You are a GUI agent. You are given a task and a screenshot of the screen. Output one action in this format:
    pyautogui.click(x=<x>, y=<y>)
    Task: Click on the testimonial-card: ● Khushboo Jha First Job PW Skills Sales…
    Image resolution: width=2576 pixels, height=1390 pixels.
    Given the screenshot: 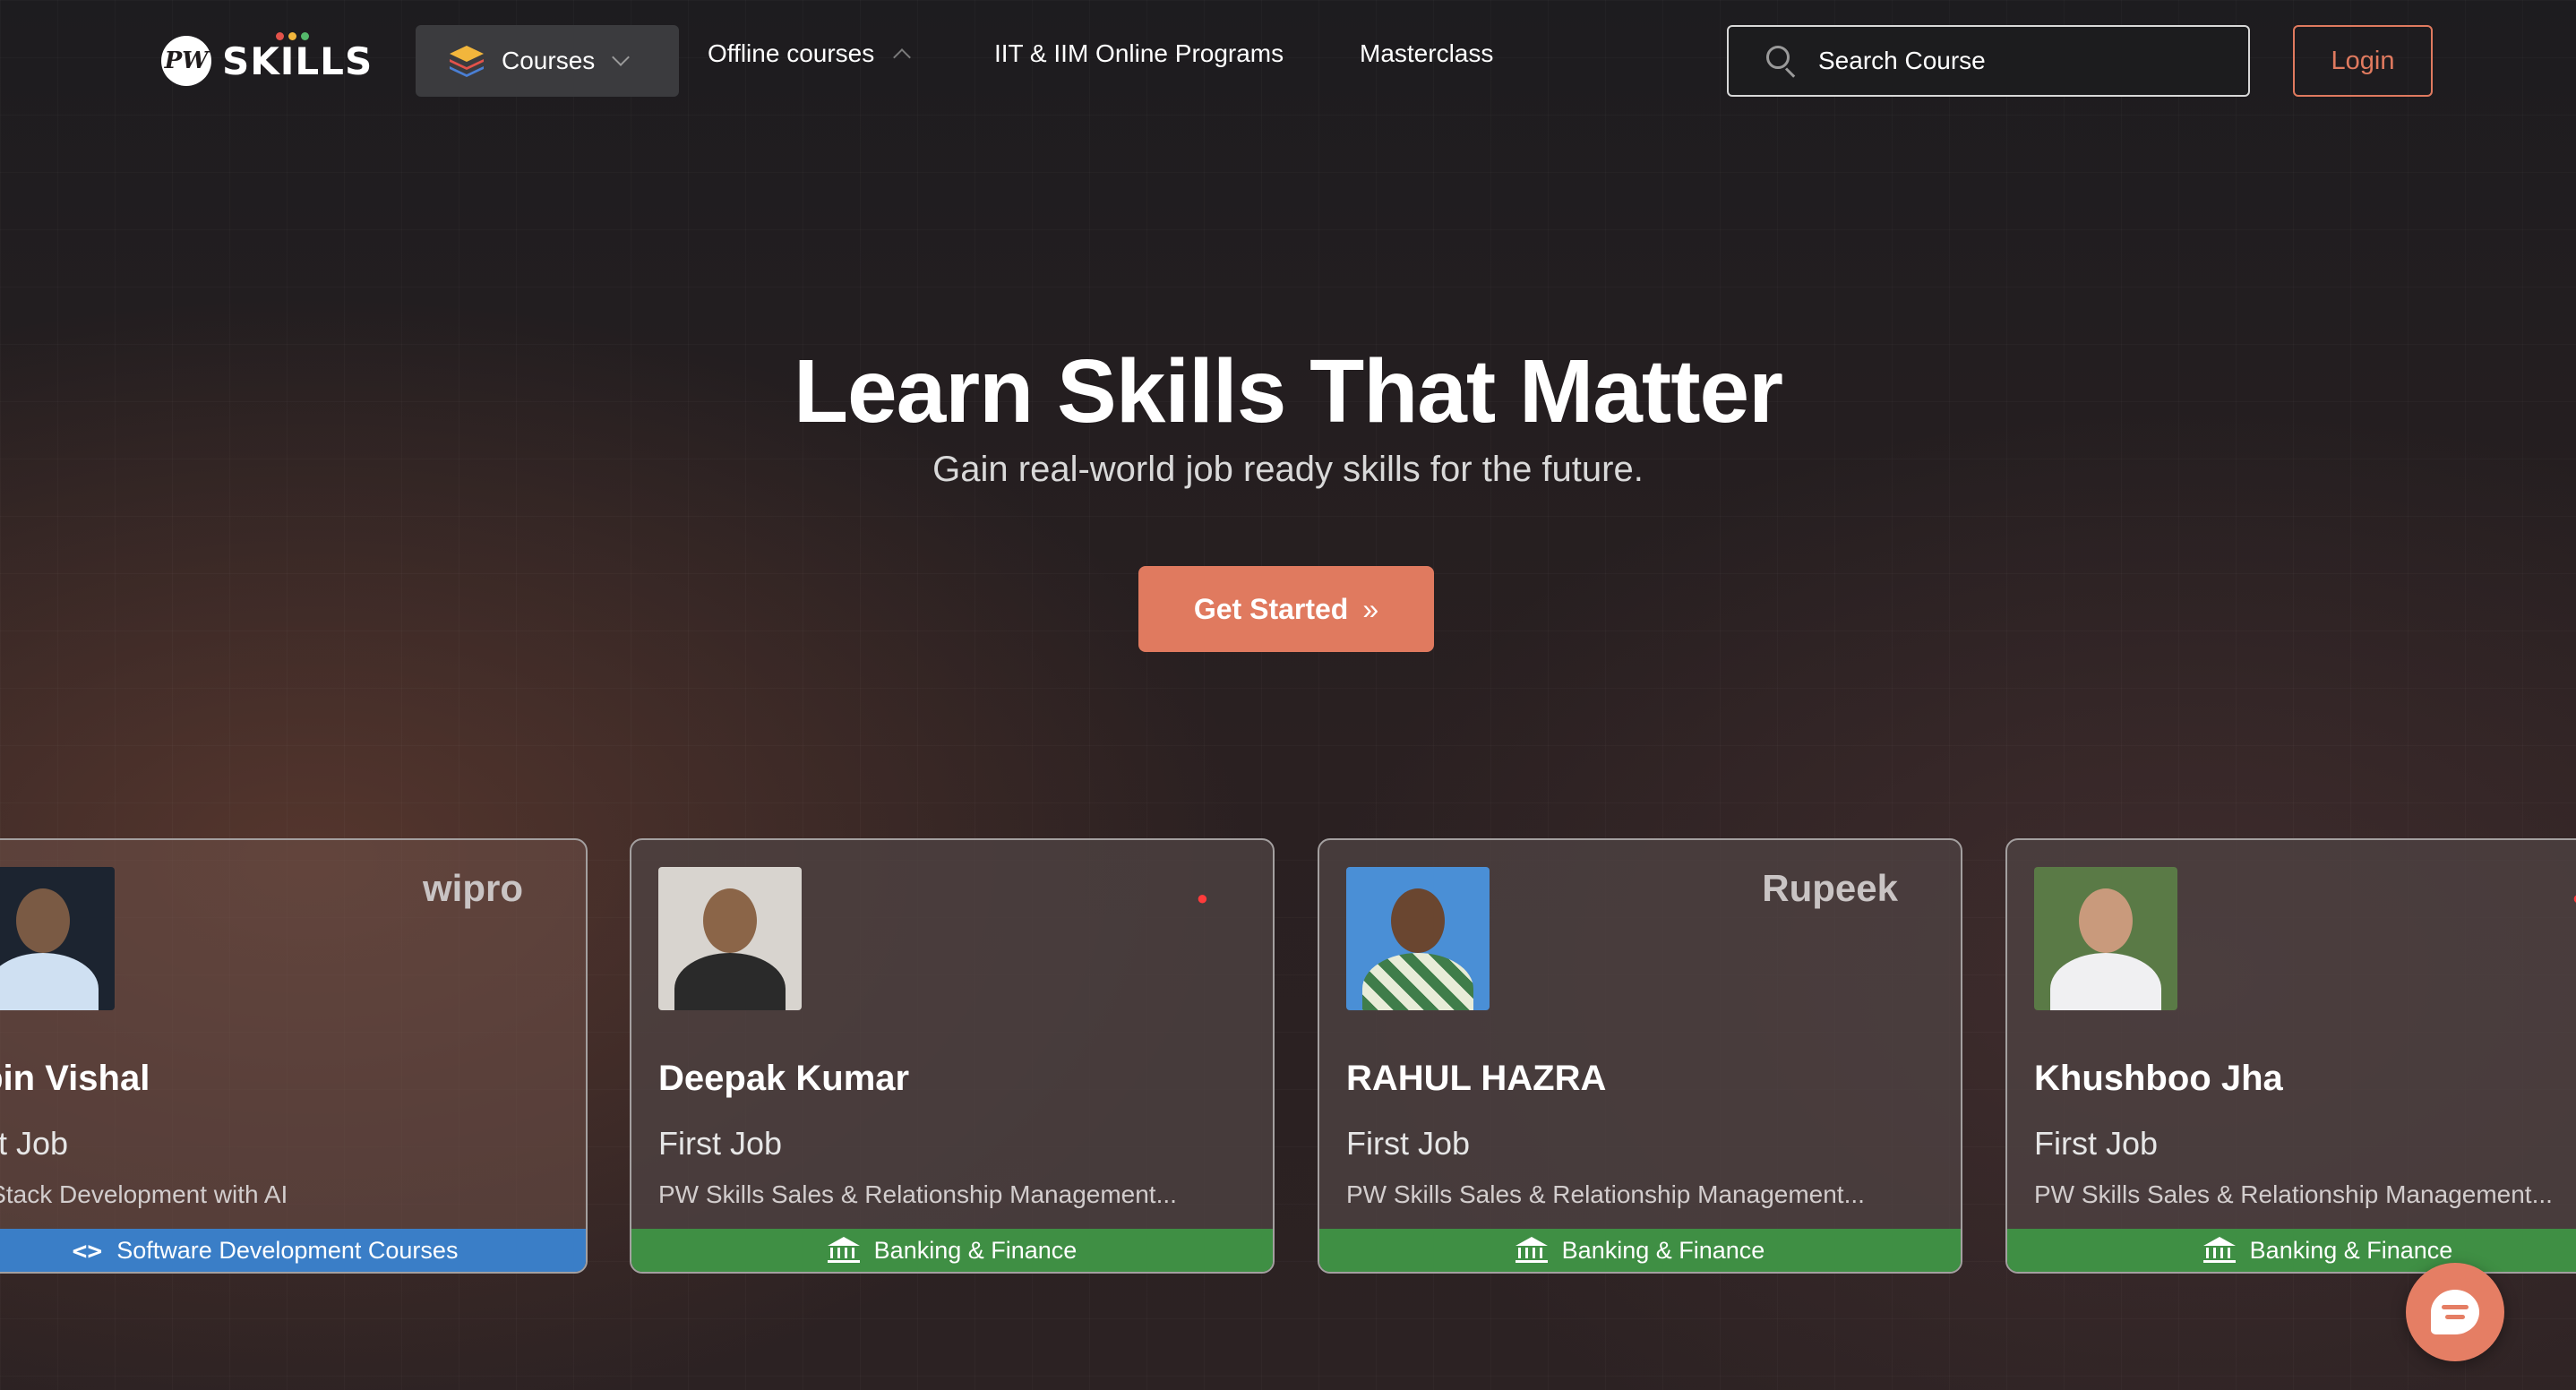 What is the action you would take?
    pyautogui.click(x=2290, y=1056)
    